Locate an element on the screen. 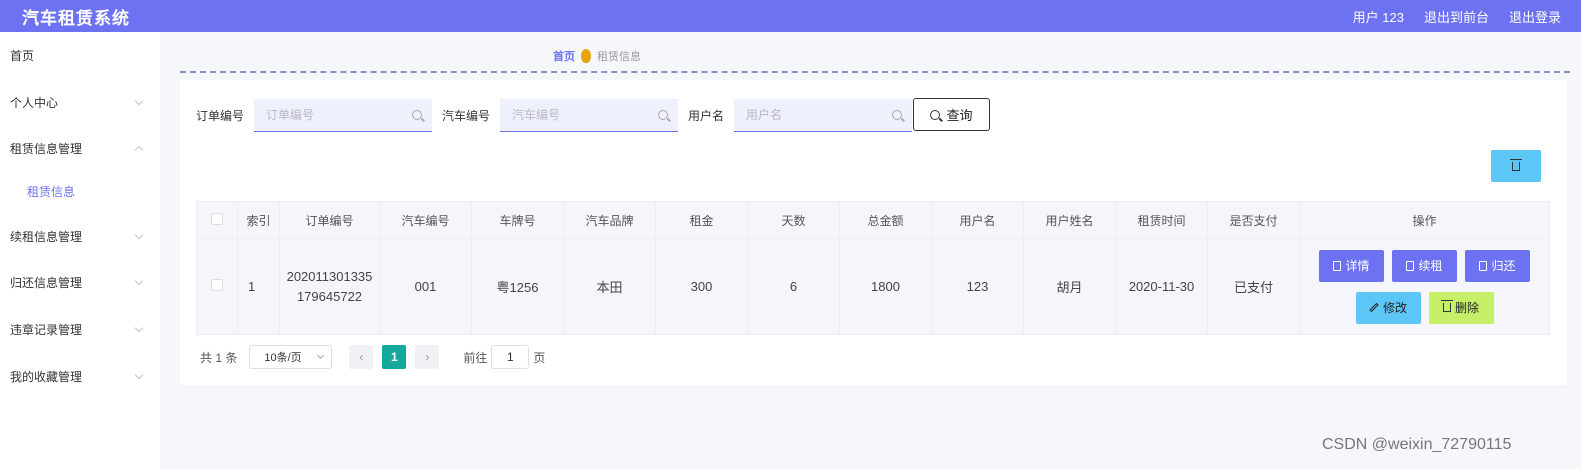  sidebar-item-rental-info: 租赁信息 is located at coordinates (80, 191).